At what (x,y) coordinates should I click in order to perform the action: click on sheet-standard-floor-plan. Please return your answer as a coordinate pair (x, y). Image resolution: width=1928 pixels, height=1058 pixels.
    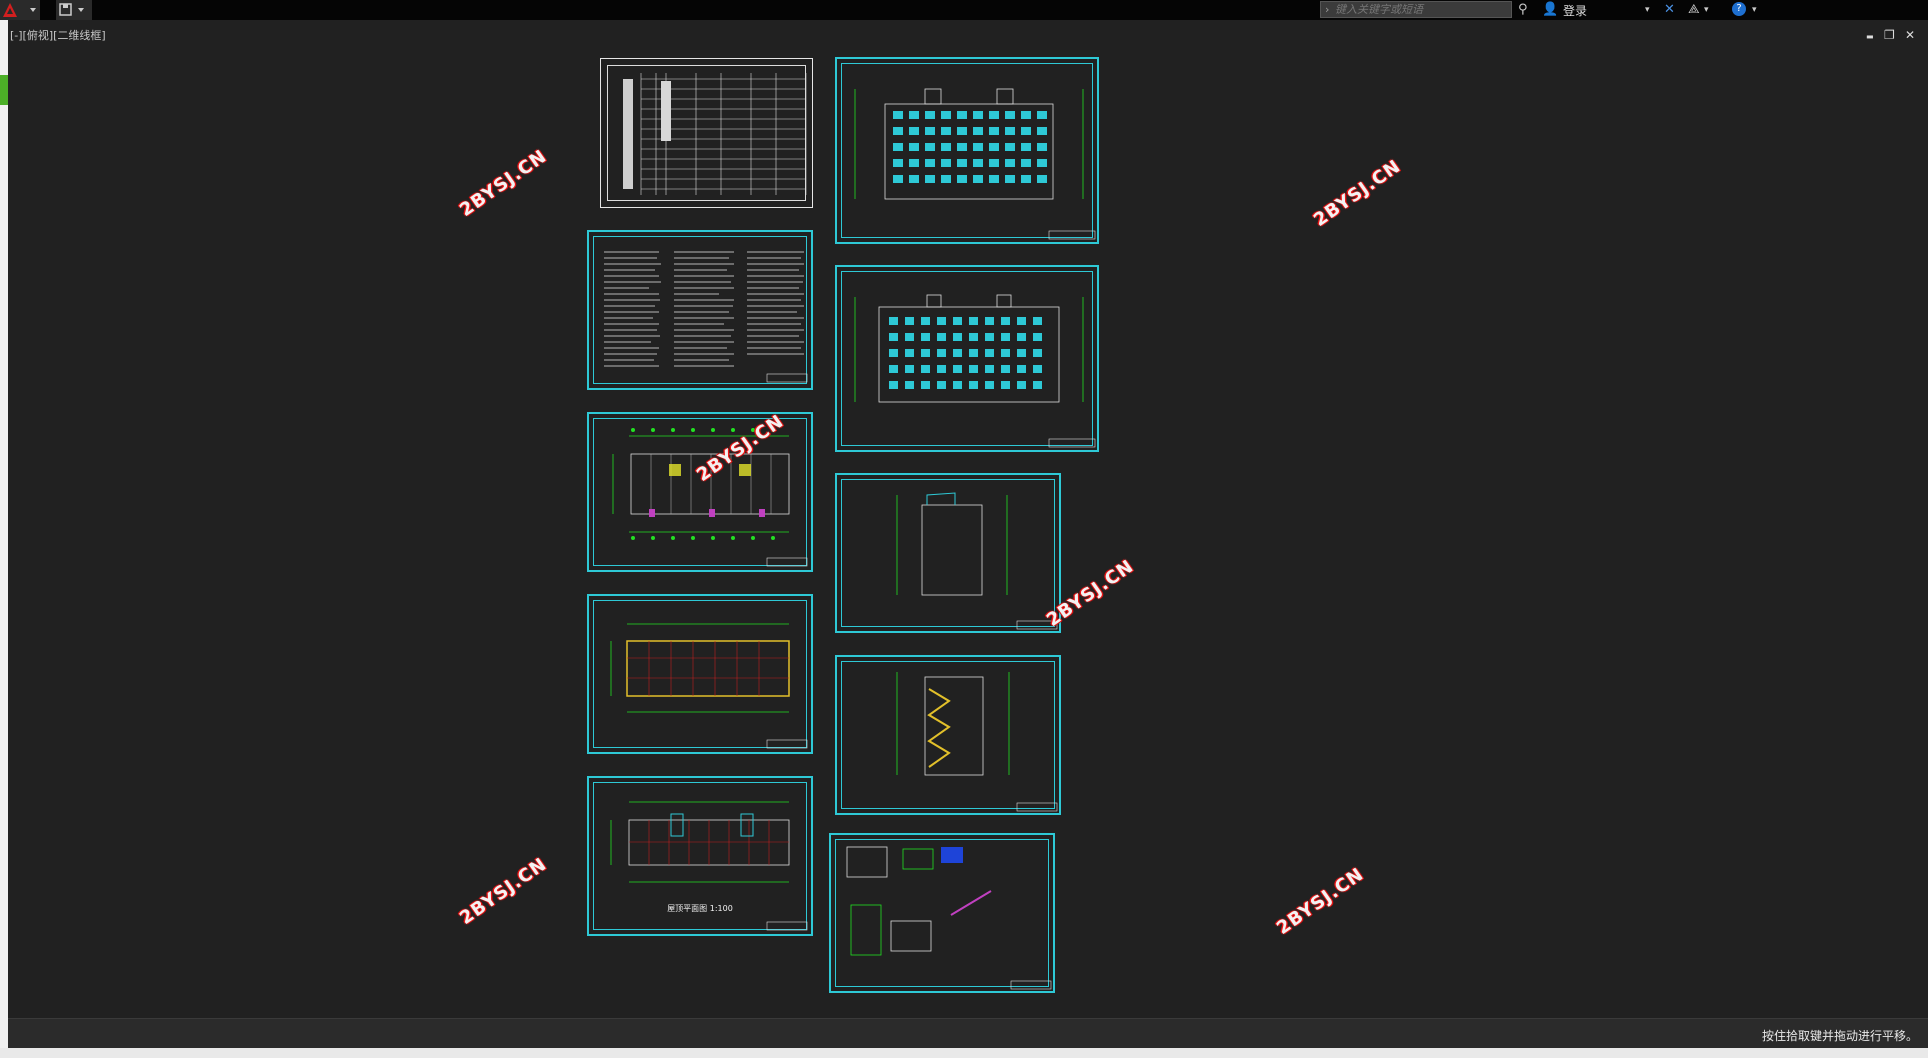
    Looking at the image, I should click on (700, 674).